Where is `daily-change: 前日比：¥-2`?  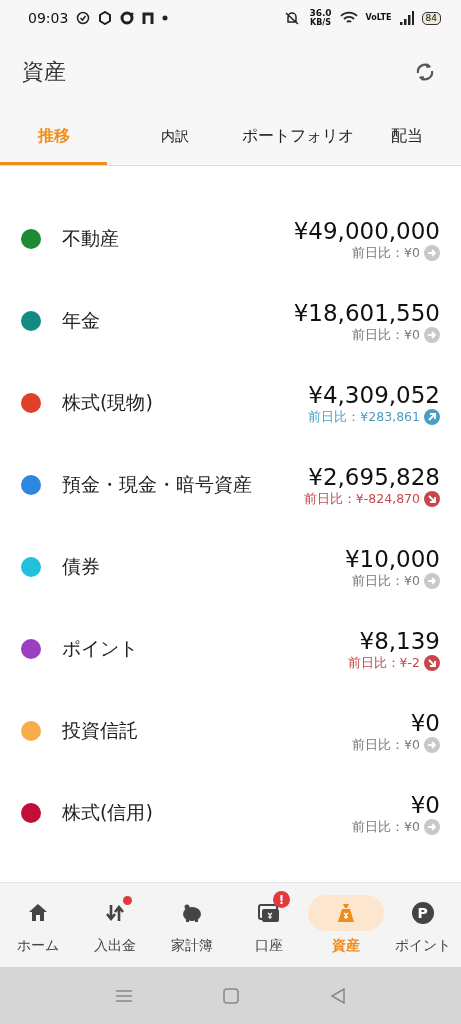 daily-change: 前日比：¥-2 is located at coordinates (383, 663).